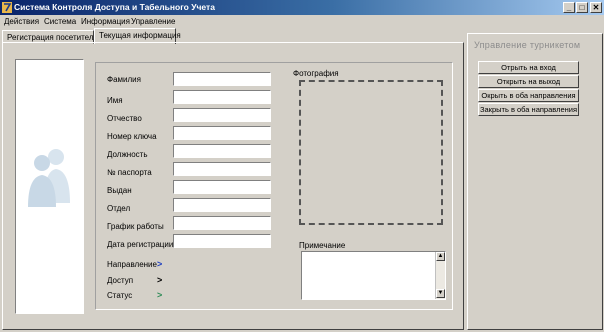 The width and height of the screenshot is (604, 332). I want to click on label-first-name: Имя, so click(115, 100).